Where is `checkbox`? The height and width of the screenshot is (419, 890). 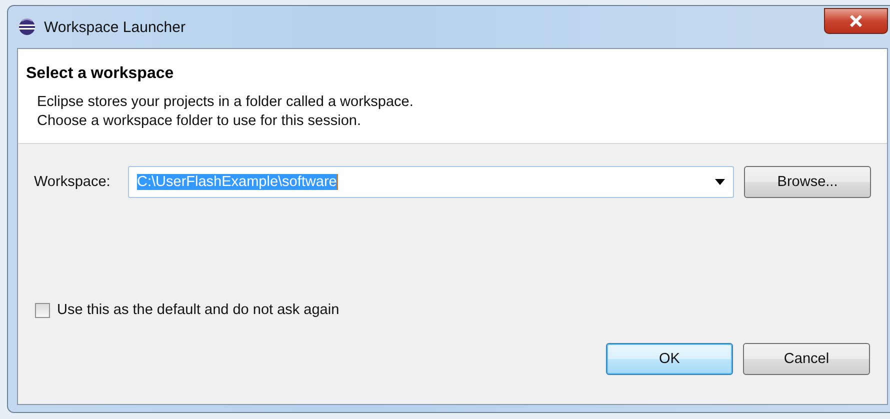
checkbox is located at coordinates (42, 310).